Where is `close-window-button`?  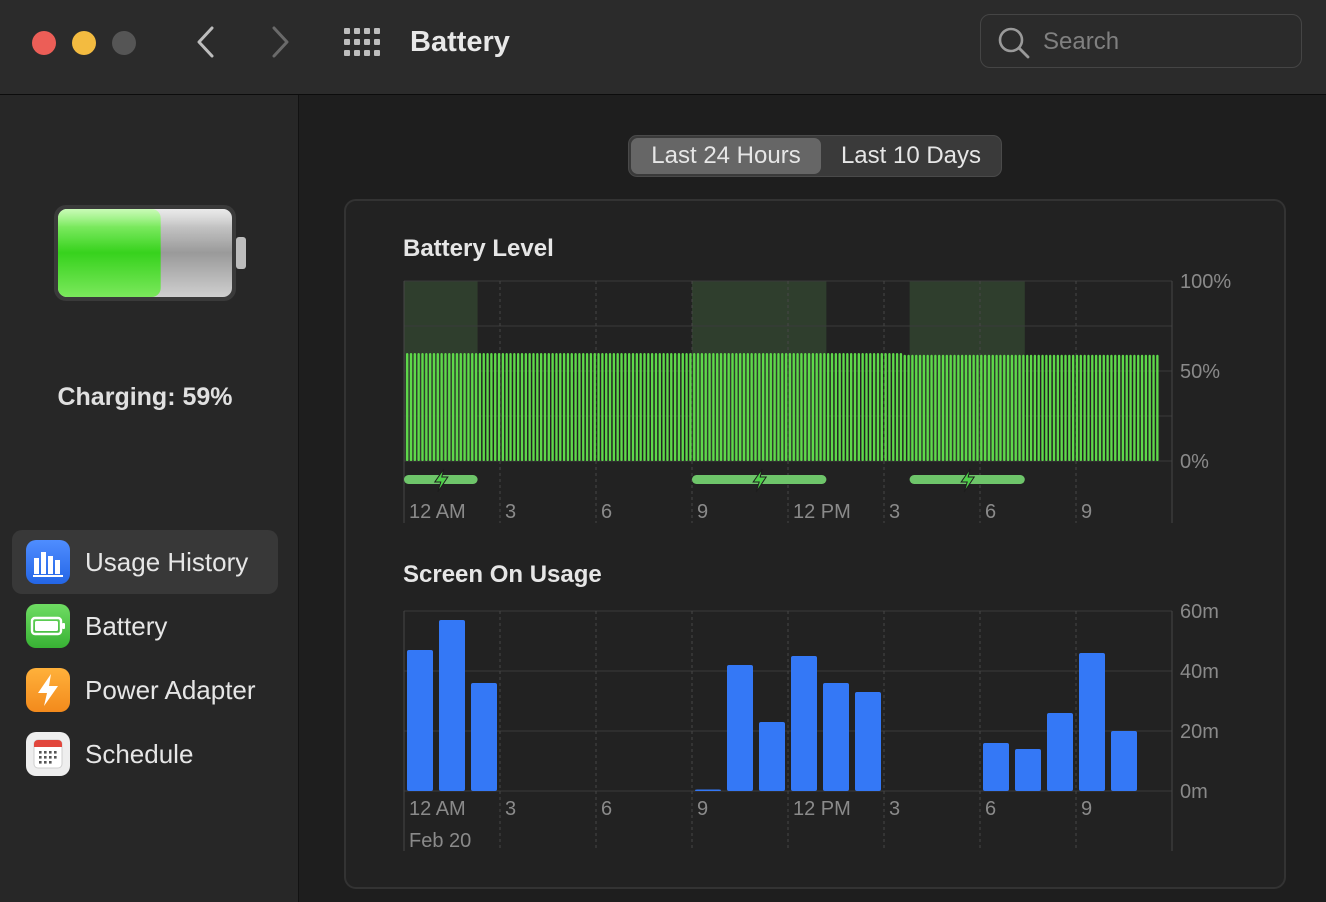
close-window-button is located at coordinates (44, 43).